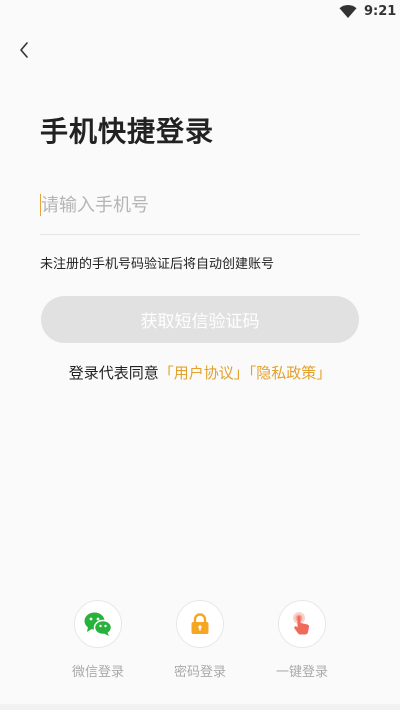  Describe the element at coordinates (113, 373) in the screenshot. I see `agreement-prefix: 登录代表同意` at that location.